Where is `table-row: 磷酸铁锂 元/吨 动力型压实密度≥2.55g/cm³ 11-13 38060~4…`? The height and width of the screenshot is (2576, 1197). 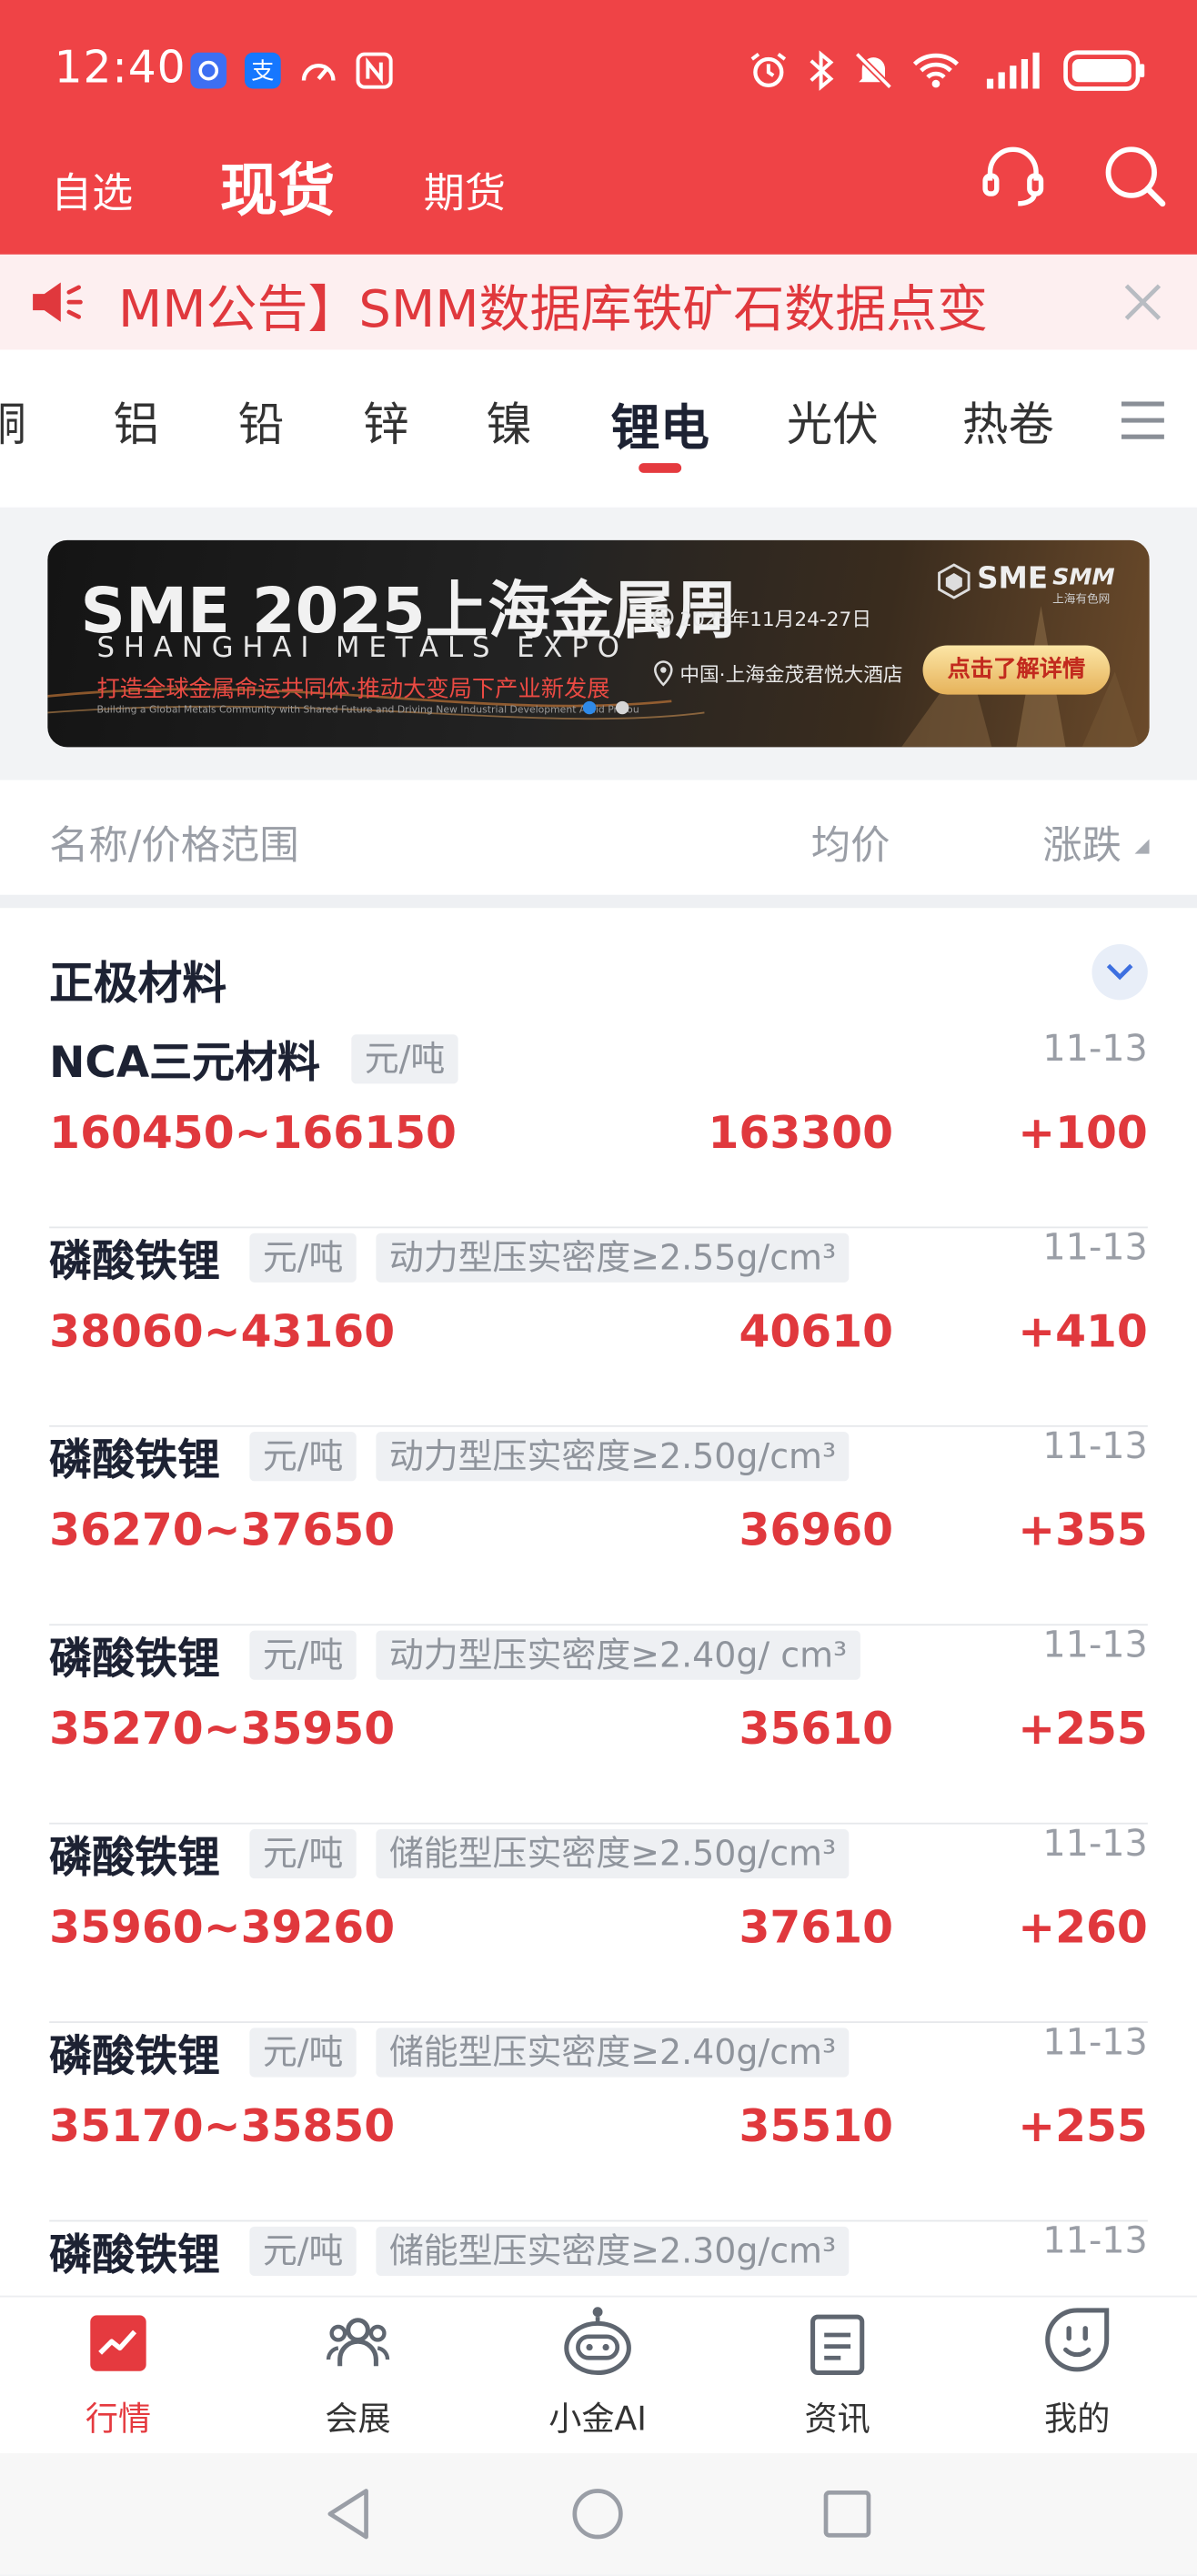 table-row: 磷酸铁锂 元/吨 动力型压实密度≥2.55g/cm³ 11-13 38060~4… is located at coordinates (598, 1327).